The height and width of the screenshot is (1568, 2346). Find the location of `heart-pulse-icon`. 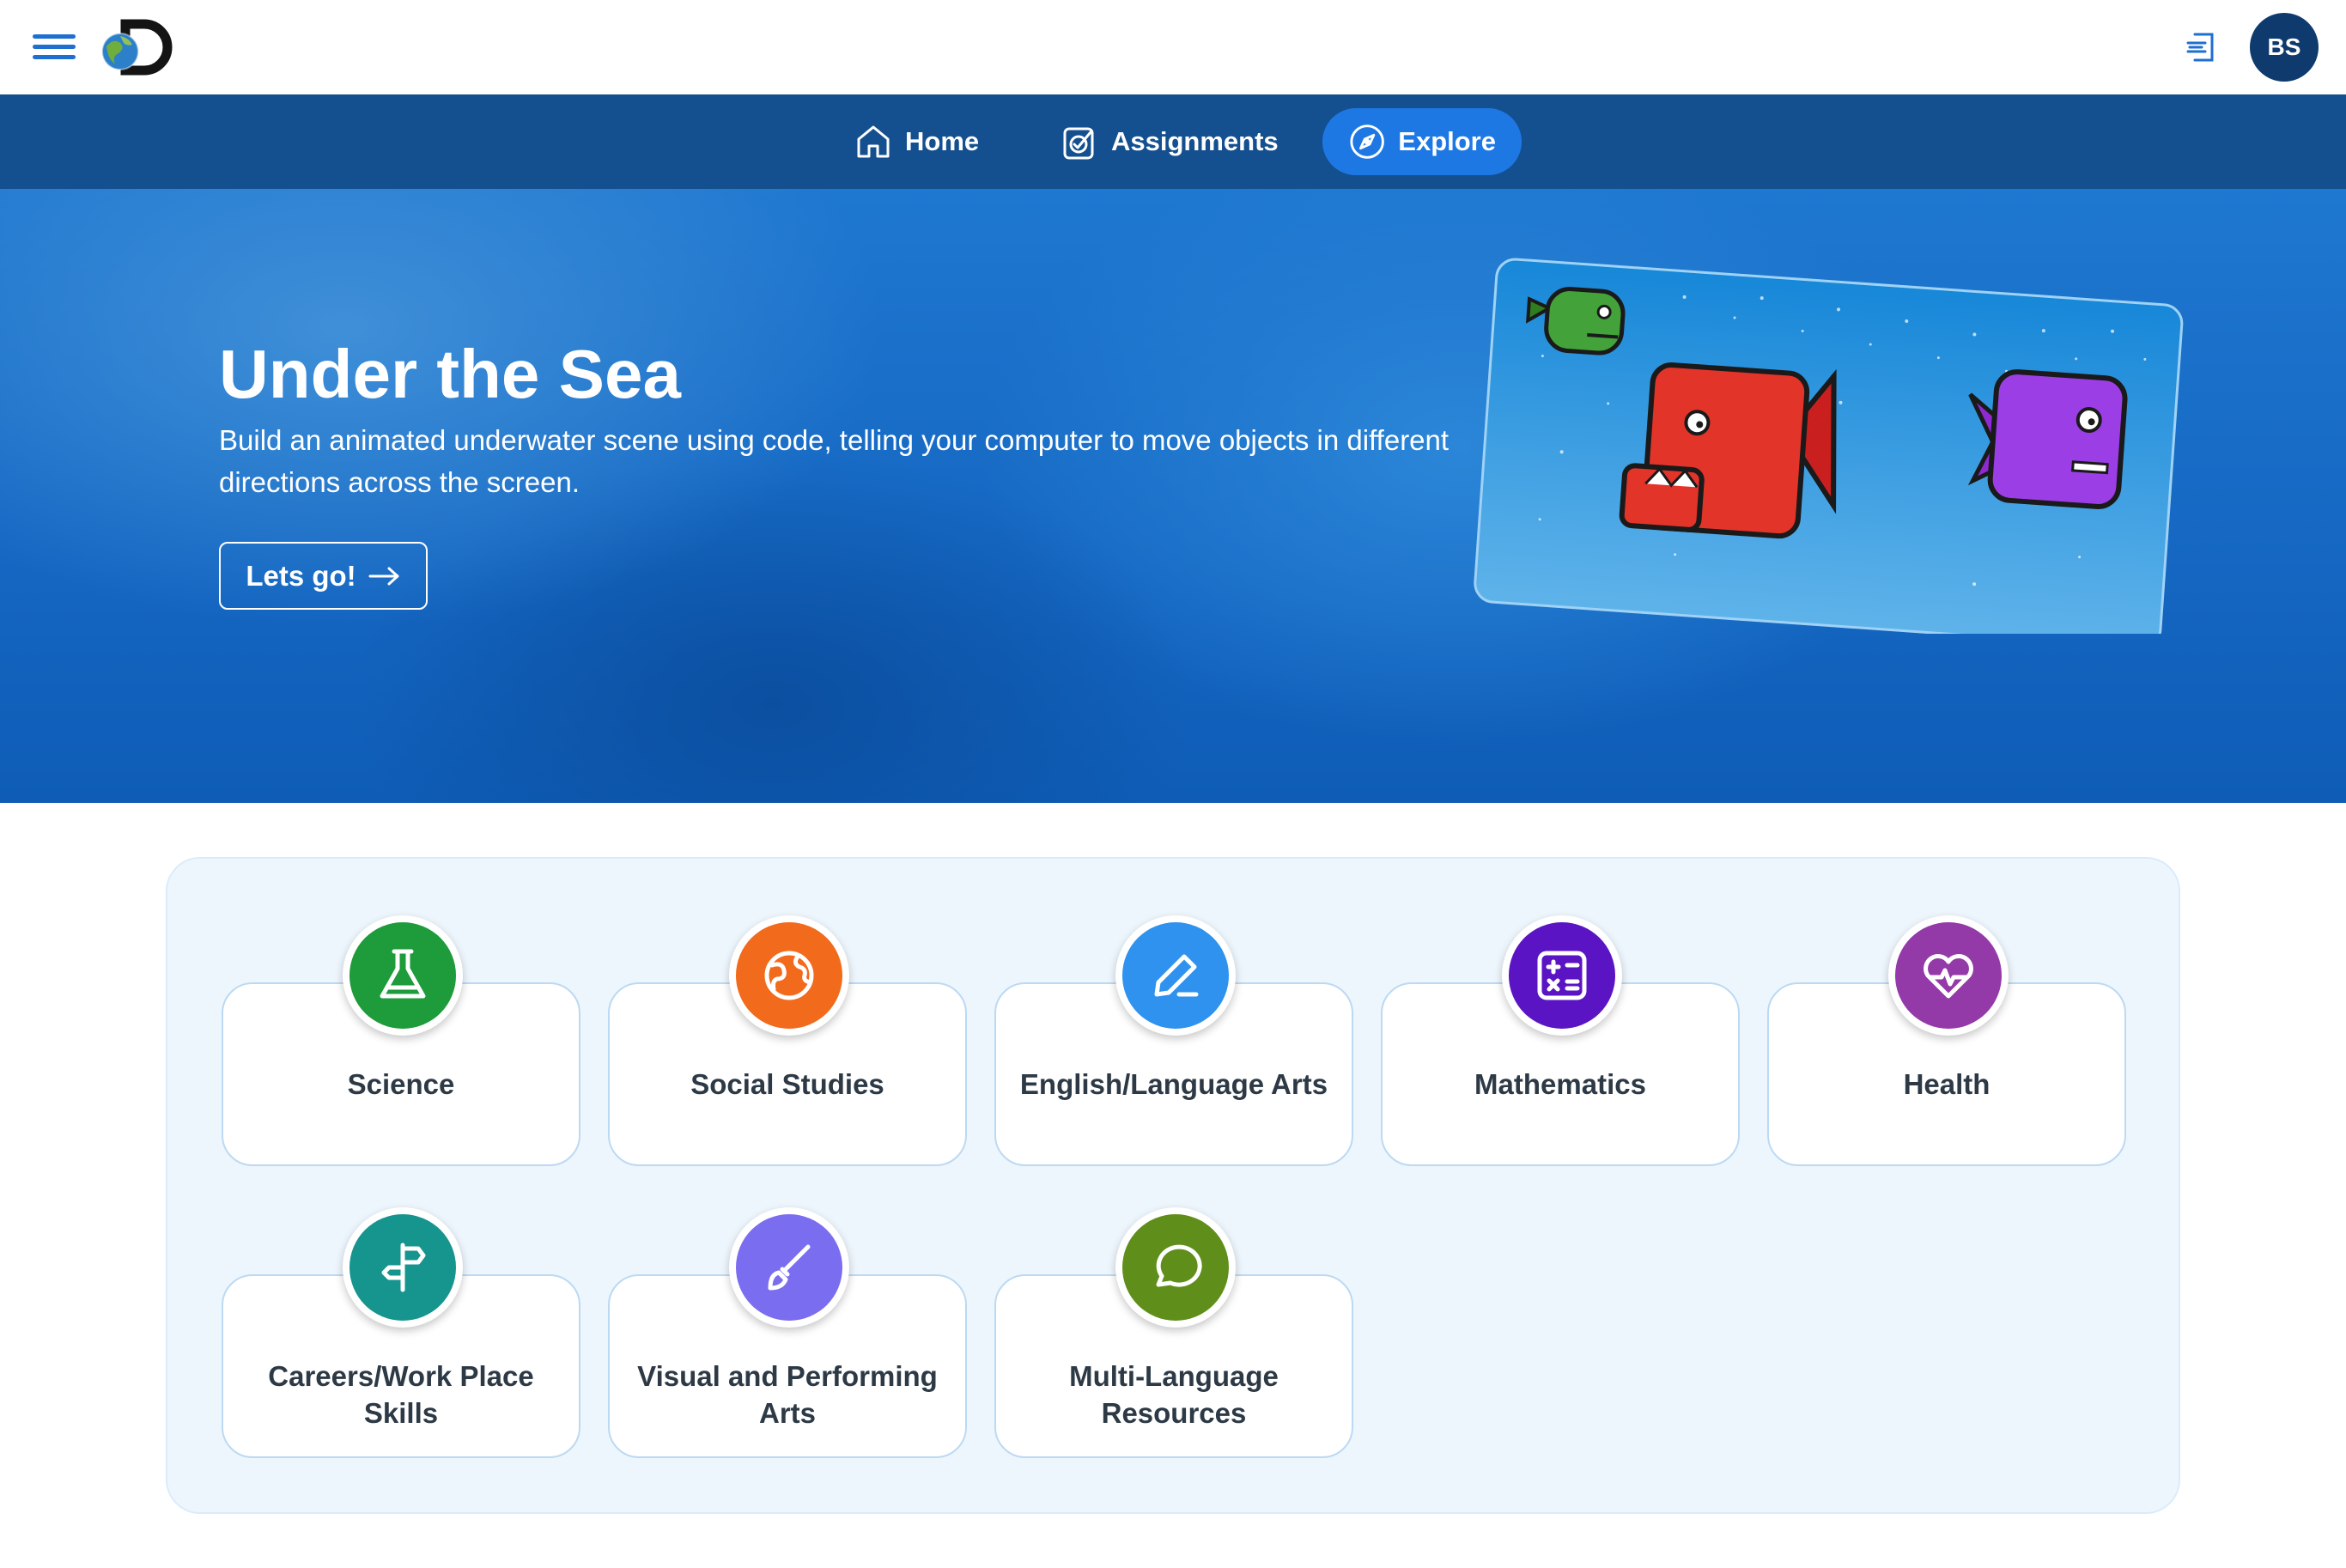

heart-pulse-icon is located at coordinates (1948, 976).